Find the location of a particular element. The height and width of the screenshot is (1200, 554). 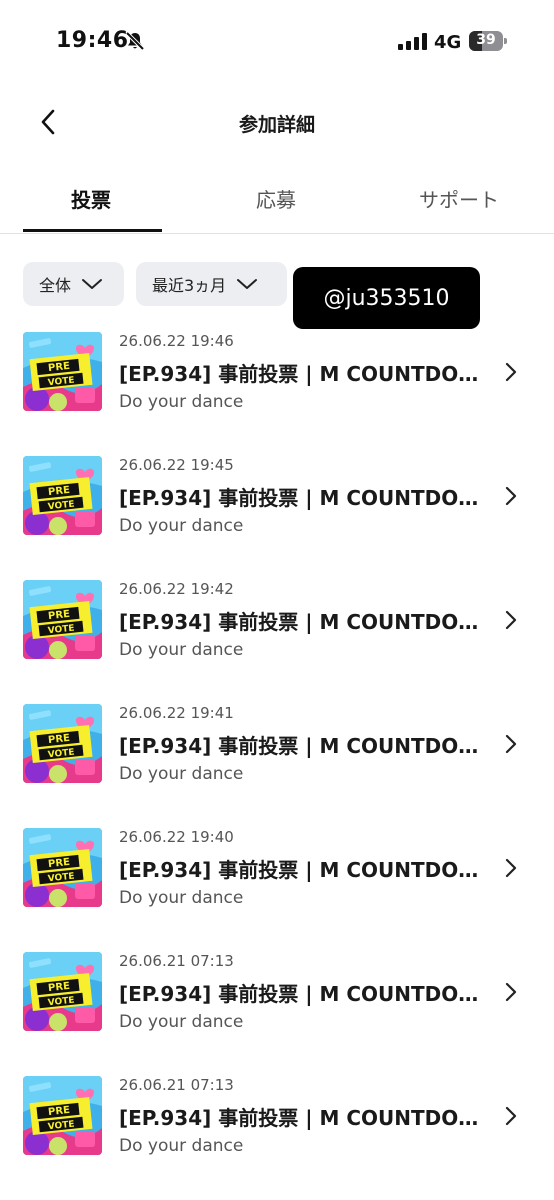

battery-percent: 39 is located at coordinates (486, 40).